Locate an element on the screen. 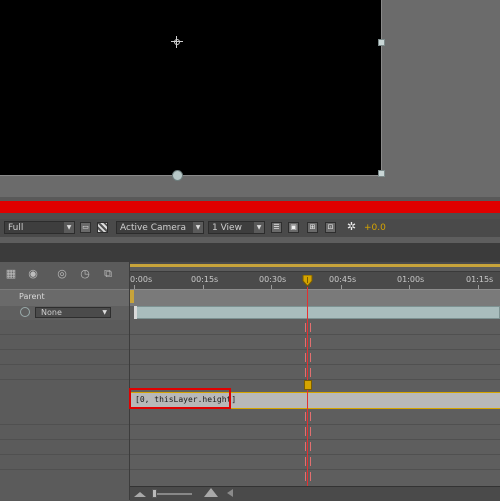 The height and width of the screenshot is (501, 500). work-area-range is located at coordinates (315, 265).